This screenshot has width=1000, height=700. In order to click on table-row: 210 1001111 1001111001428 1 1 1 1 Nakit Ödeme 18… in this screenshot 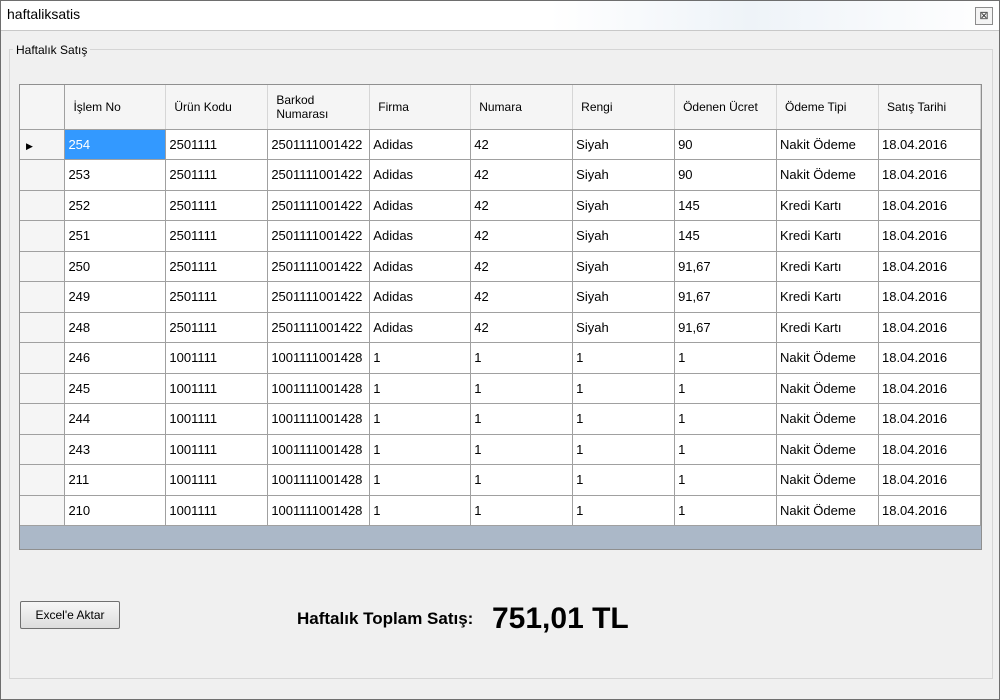, I will do `click(500, 510)`.